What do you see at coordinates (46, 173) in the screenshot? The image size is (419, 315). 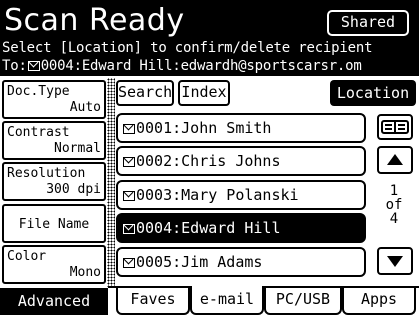 I see `resolution-label: Resolution` at bounding box center [46, 173].